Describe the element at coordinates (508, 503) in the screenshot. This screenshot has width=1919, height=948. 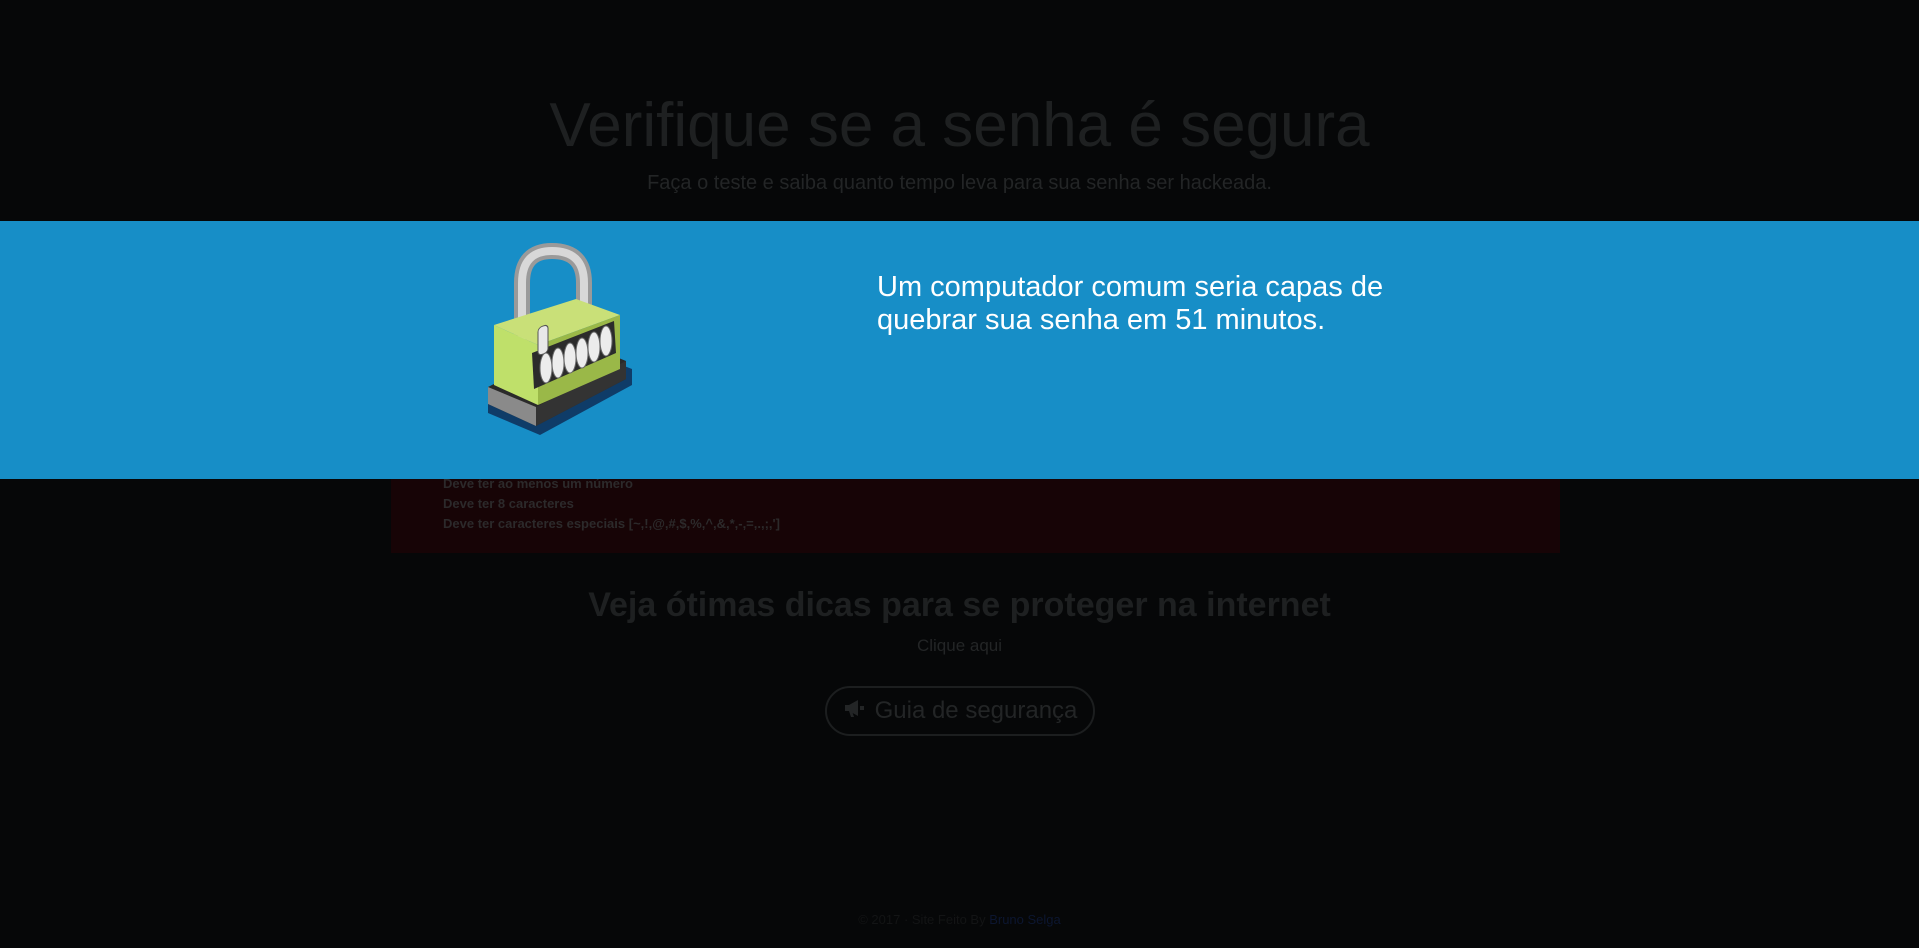
I see `requirement-item: Deve ter 8 caracteres` at that location.